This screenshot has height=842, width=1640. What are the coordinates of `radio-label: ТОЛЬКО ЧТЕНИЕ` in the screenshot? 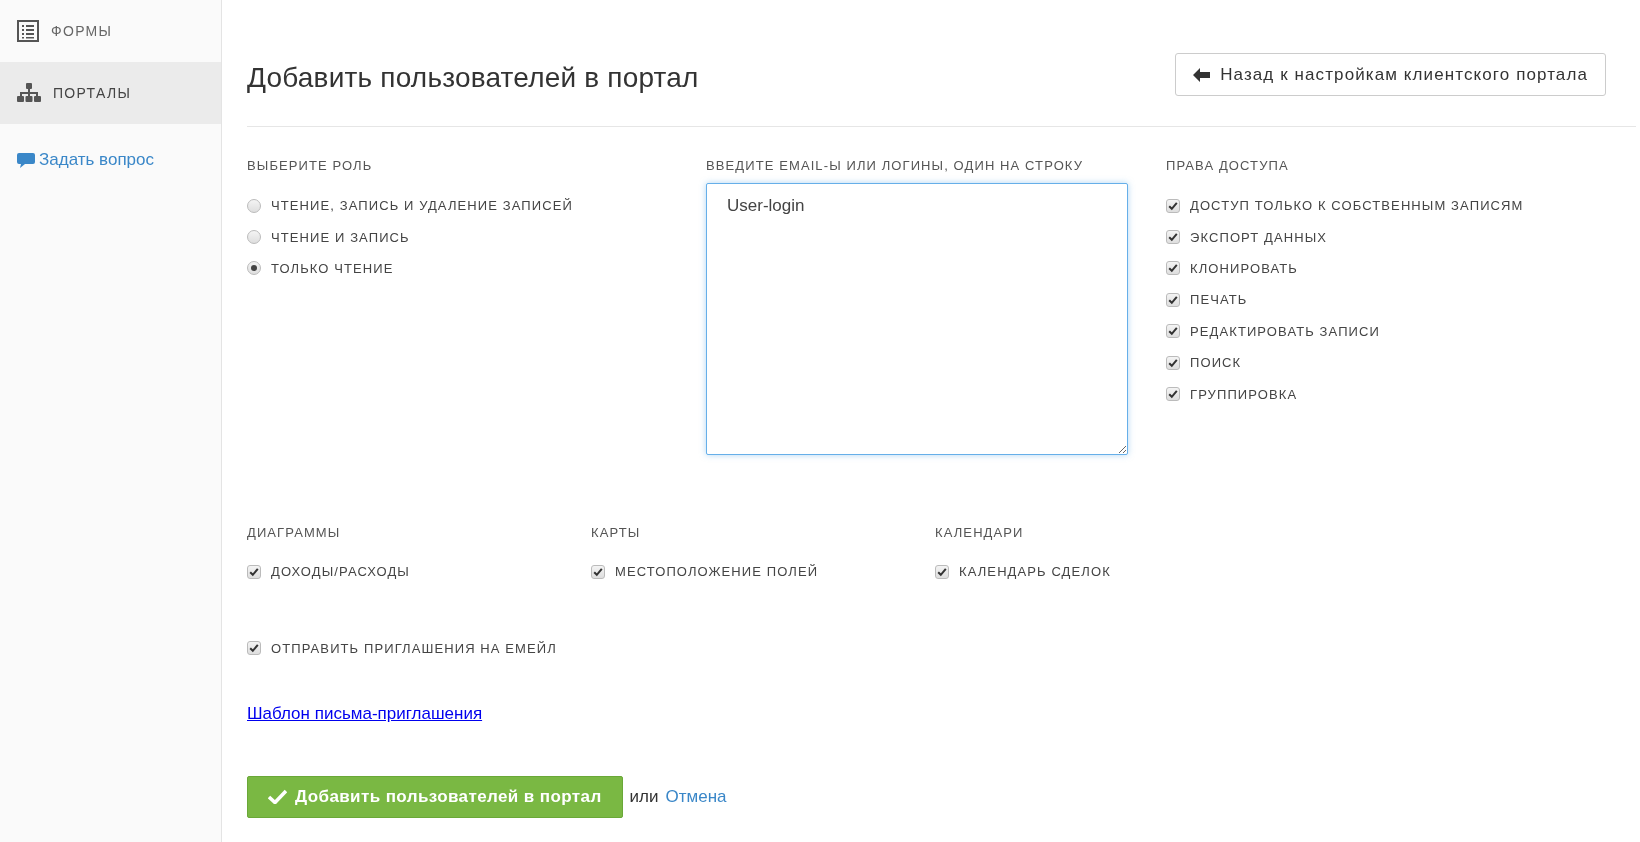 It's located at (332, 268).